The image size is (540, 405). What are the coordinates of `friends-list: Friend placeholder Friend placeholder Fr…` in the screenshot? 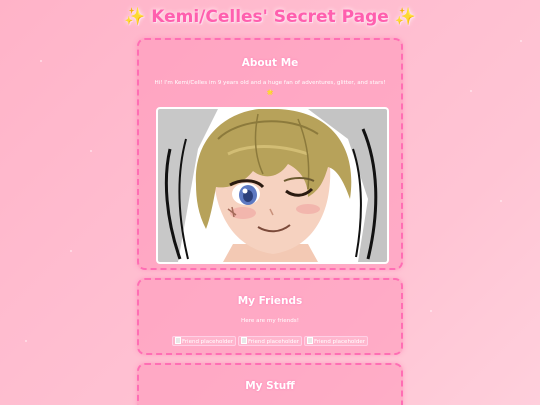 It's located at (270, 341).